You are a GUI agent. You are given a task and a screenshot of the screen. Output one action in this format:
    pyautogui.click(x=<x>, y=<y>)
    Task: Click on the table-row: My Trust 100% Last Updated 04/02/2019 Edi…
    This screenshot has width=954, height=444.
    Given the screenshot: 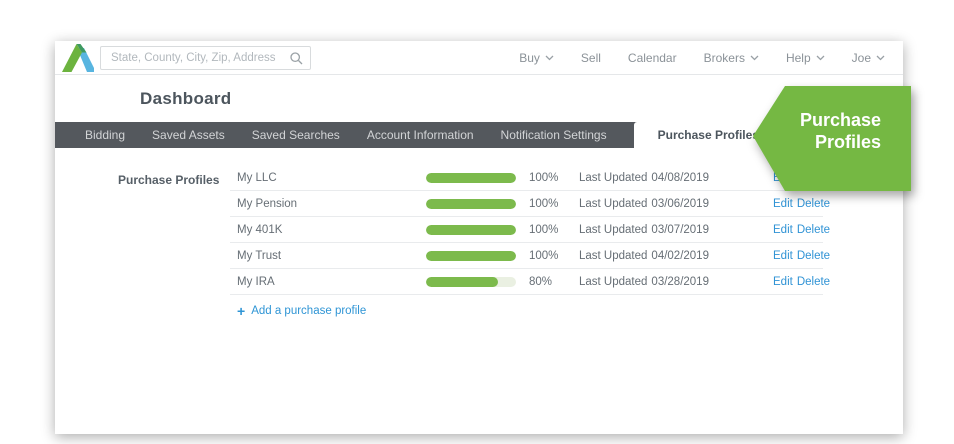 What is the action you would take?
    pyautogui.click(x=530, y=256)
    